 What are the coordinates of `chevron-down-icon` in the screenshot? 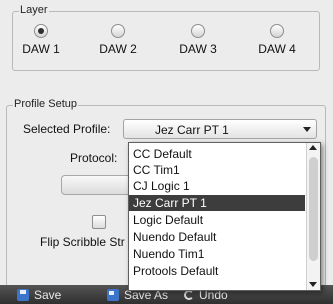 It's located at (307, 129).